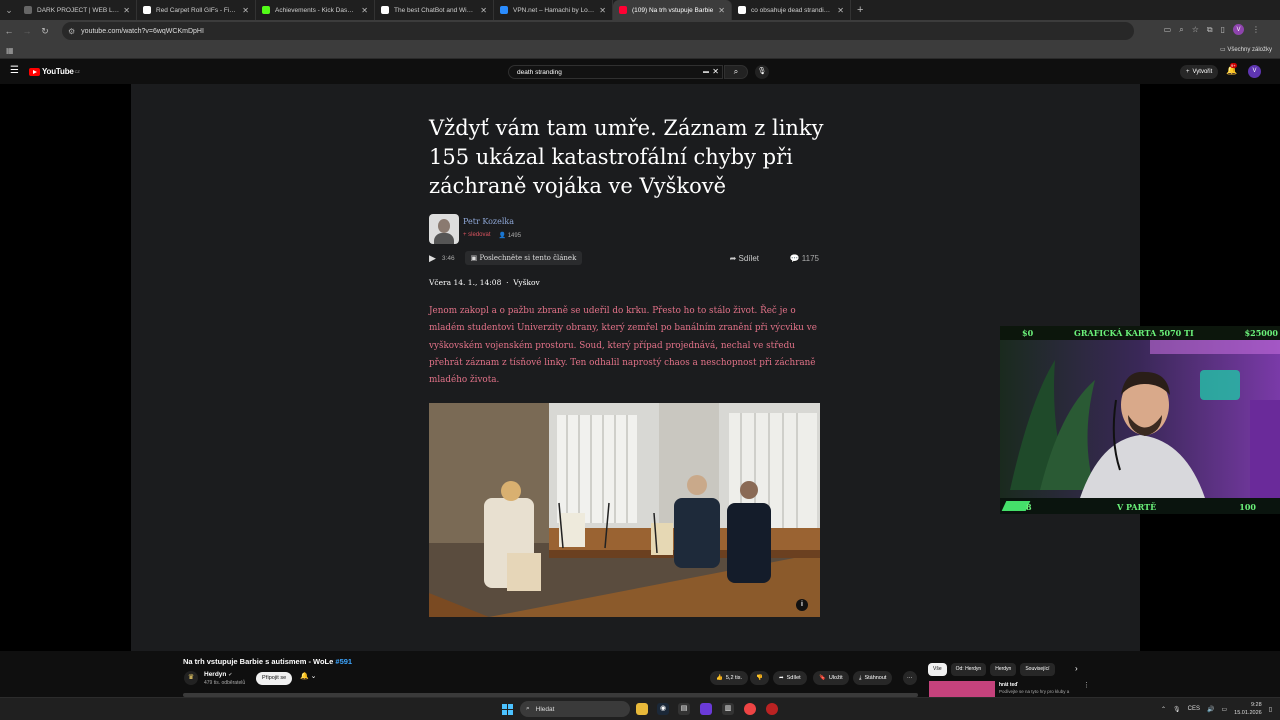 The width and height of the screenshot is (1280, 720). I want to click on search-button: ⌕, so click(736, 72).